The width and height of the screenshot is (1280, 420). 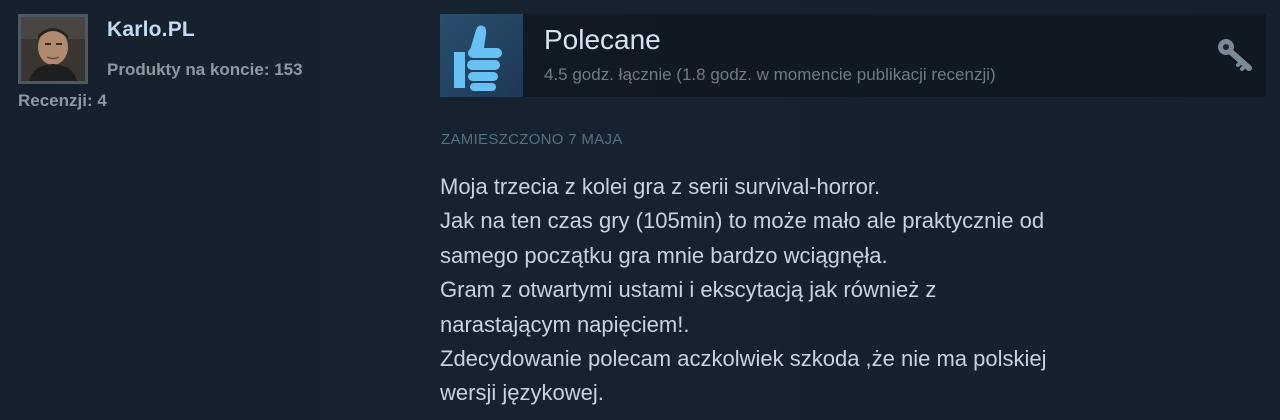 I want to click on review-line: wersji językowej., so click(x=522, y=393).